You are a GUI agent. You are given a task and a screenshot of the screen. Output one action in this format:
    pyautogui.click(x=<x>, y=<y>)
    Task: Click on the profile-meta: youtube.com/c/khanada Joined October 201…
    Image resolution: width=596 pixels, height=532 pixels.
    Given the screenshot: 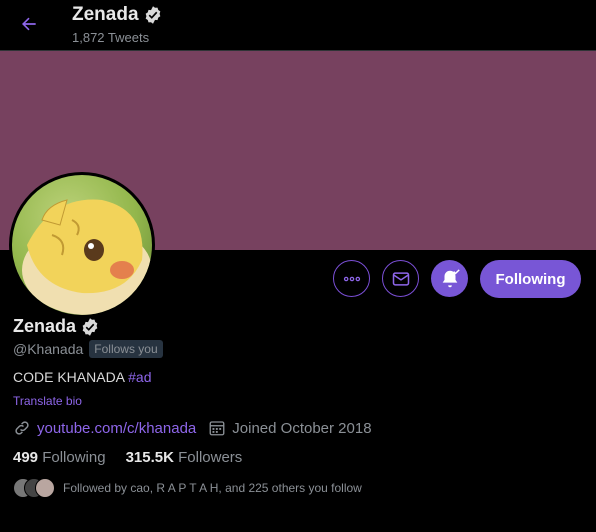 What is the action you would take?
    pyautogui.click(x=192, y=428)
    